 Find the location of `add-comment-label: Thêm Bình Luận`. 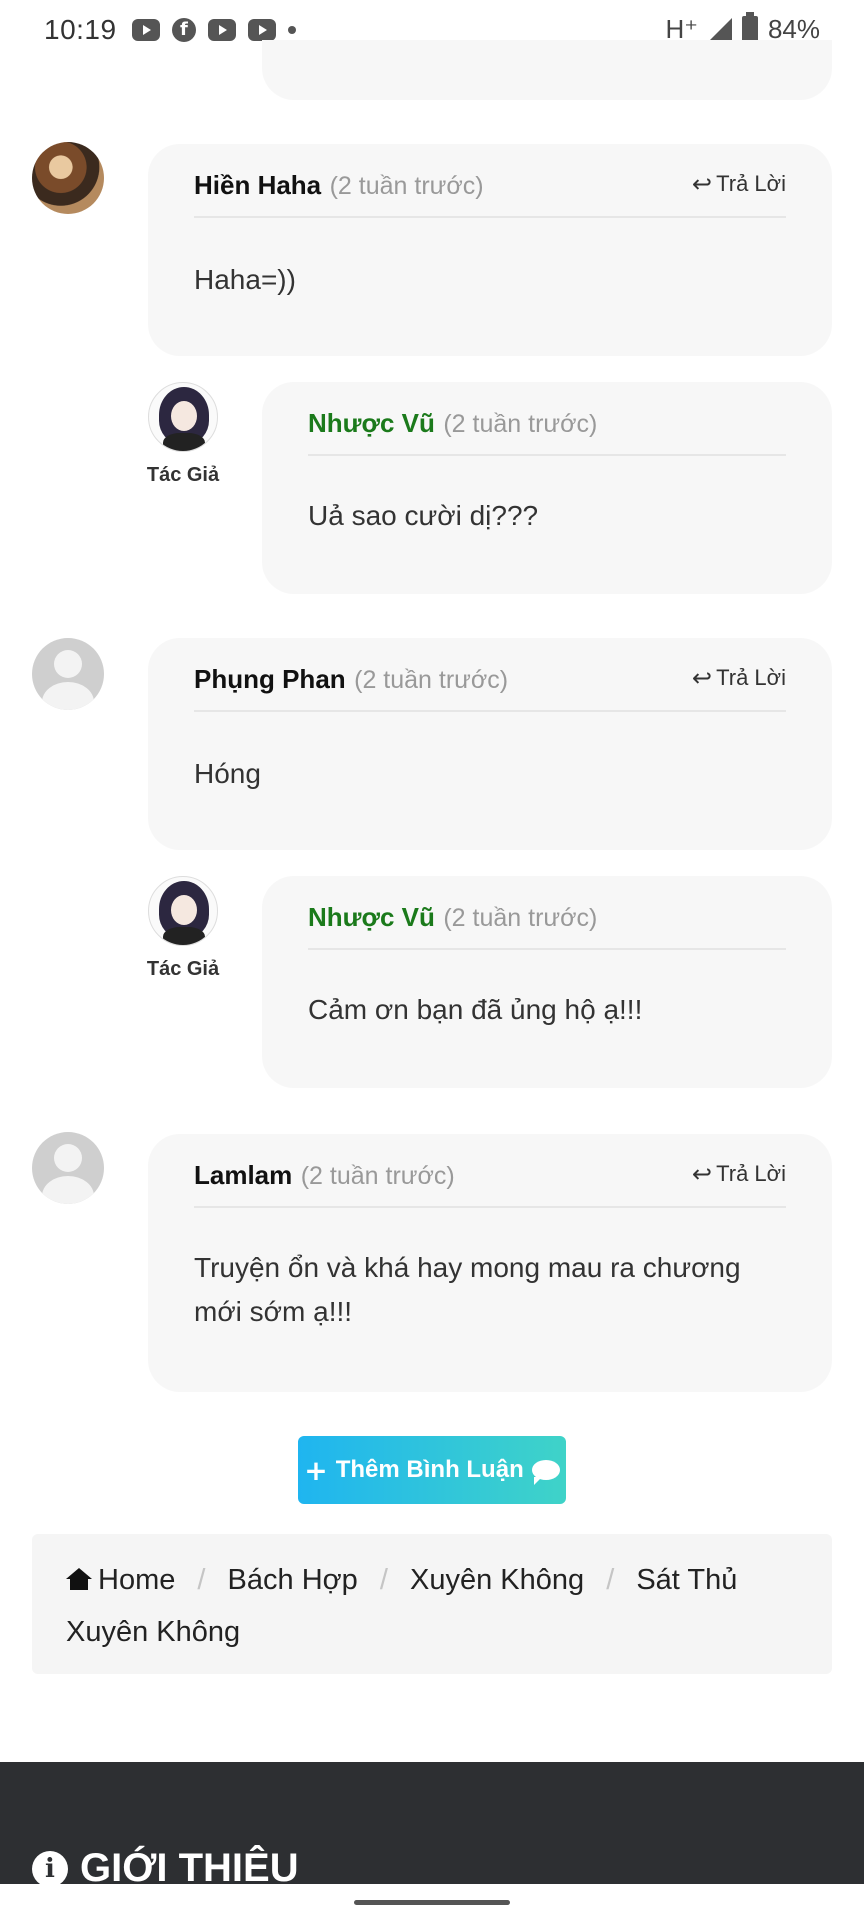

add-comment-label: Thêm Bình Luận is located at coordinates (429, 1469).